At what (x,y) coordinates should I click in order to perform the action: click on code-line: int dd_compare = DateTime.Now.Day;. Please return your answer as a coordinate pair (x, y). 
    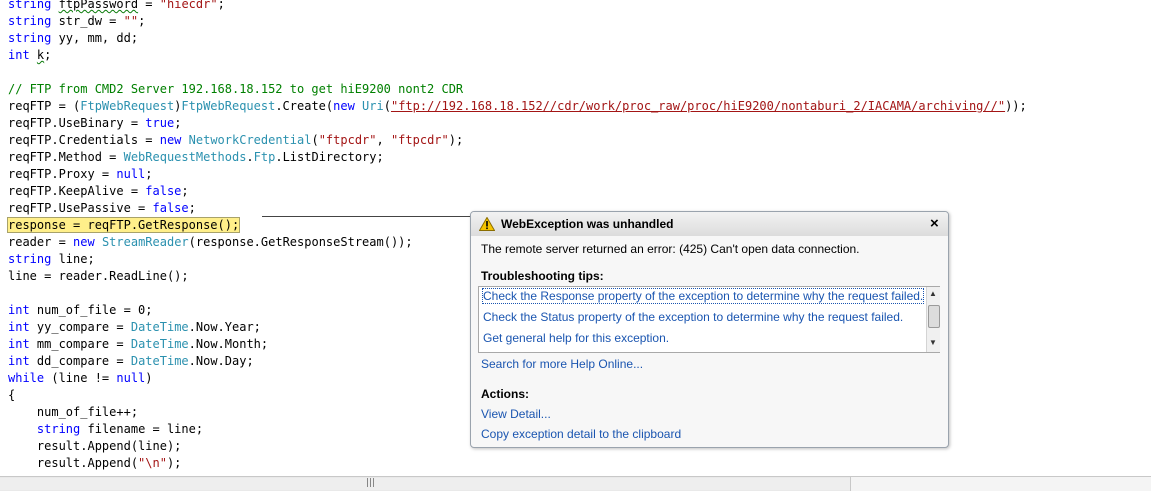
    Looking at the image, I should click on (131, 361).